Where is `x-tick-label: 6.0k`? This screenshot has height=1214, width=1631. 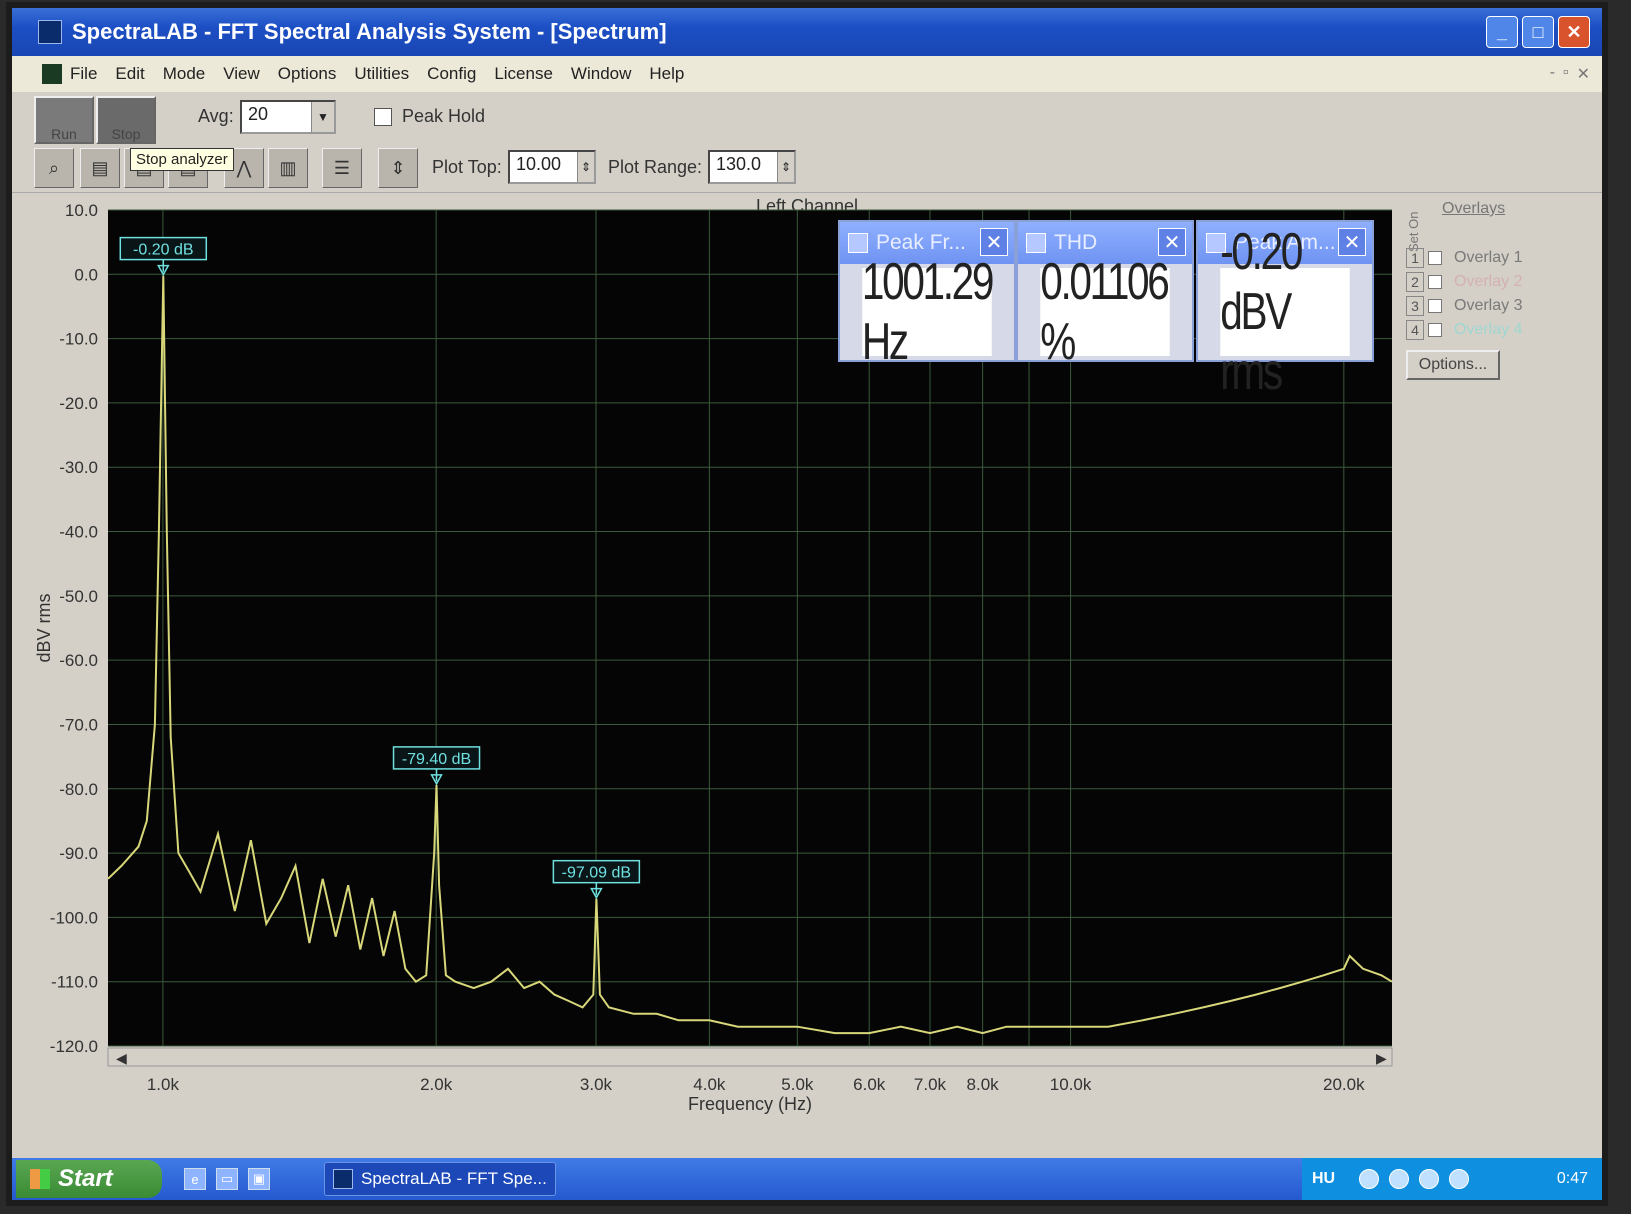
x-tick-label: 6.0k is located at coordinates (869, 1084).